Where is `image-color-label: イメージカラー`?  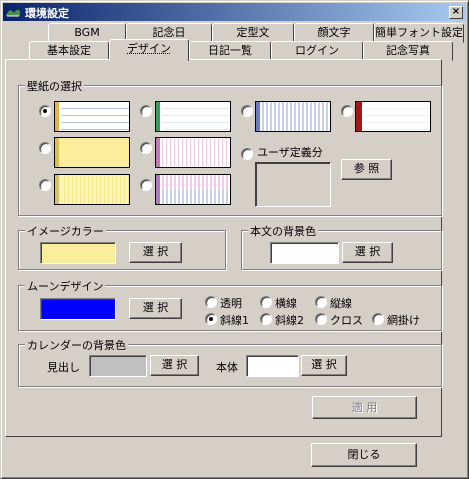 image-color-label: イメージカラー is located at coordinates (65, 231).